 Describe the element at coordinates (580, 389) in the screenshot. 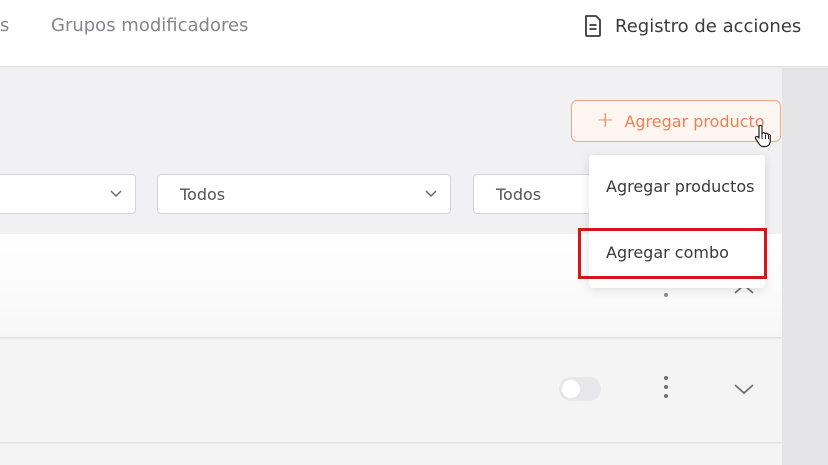

I see `active-toggle` at that location.